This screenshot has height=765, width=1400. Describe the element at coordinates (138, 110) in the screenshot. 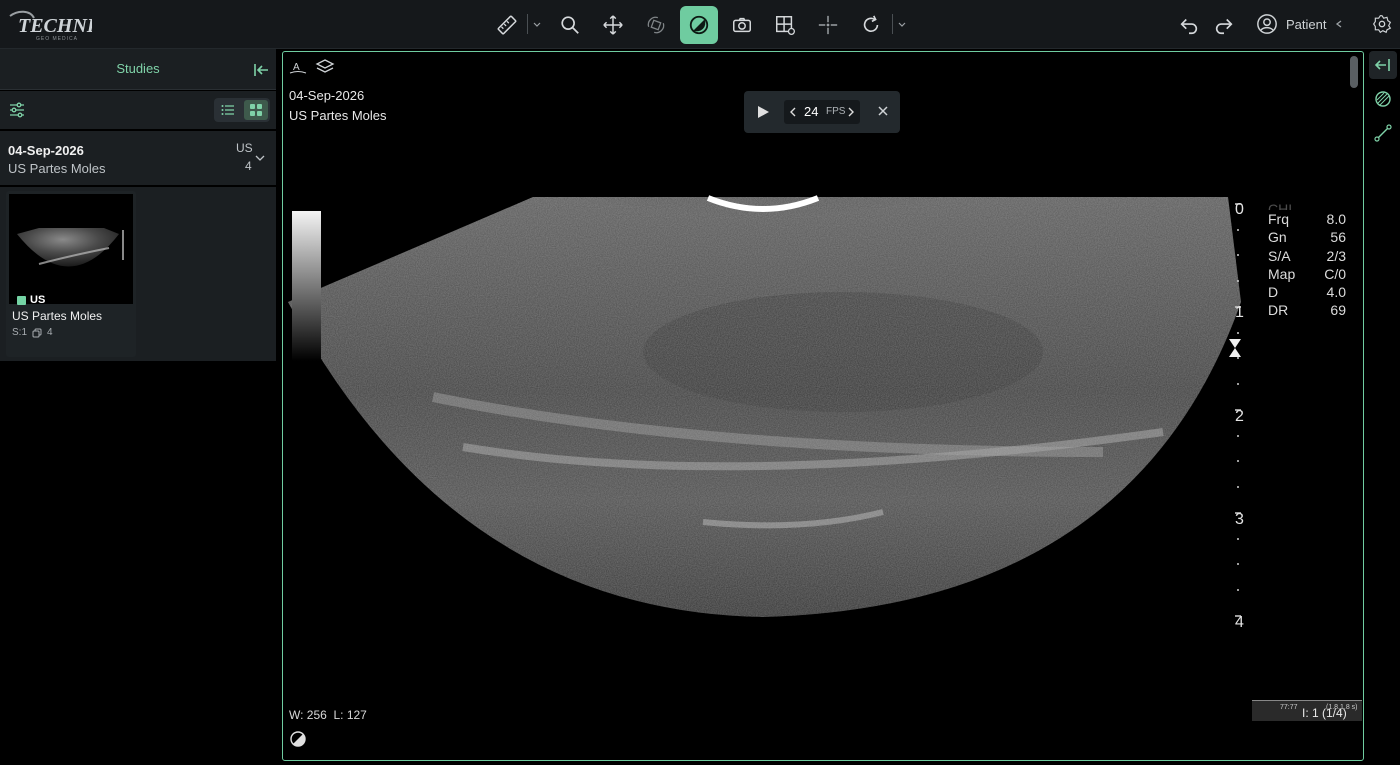

I see `sidebar-toolbar` at that location.